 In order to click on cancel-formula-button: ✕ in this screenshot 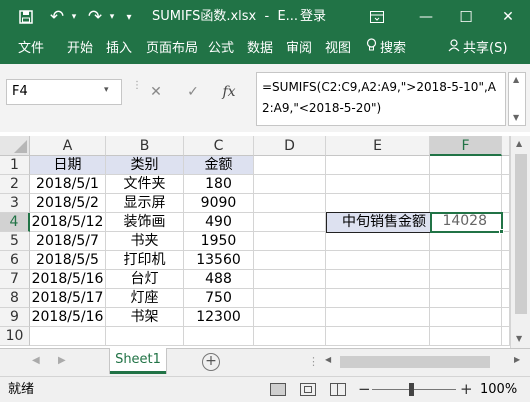, I will do `click(156, 92)`.